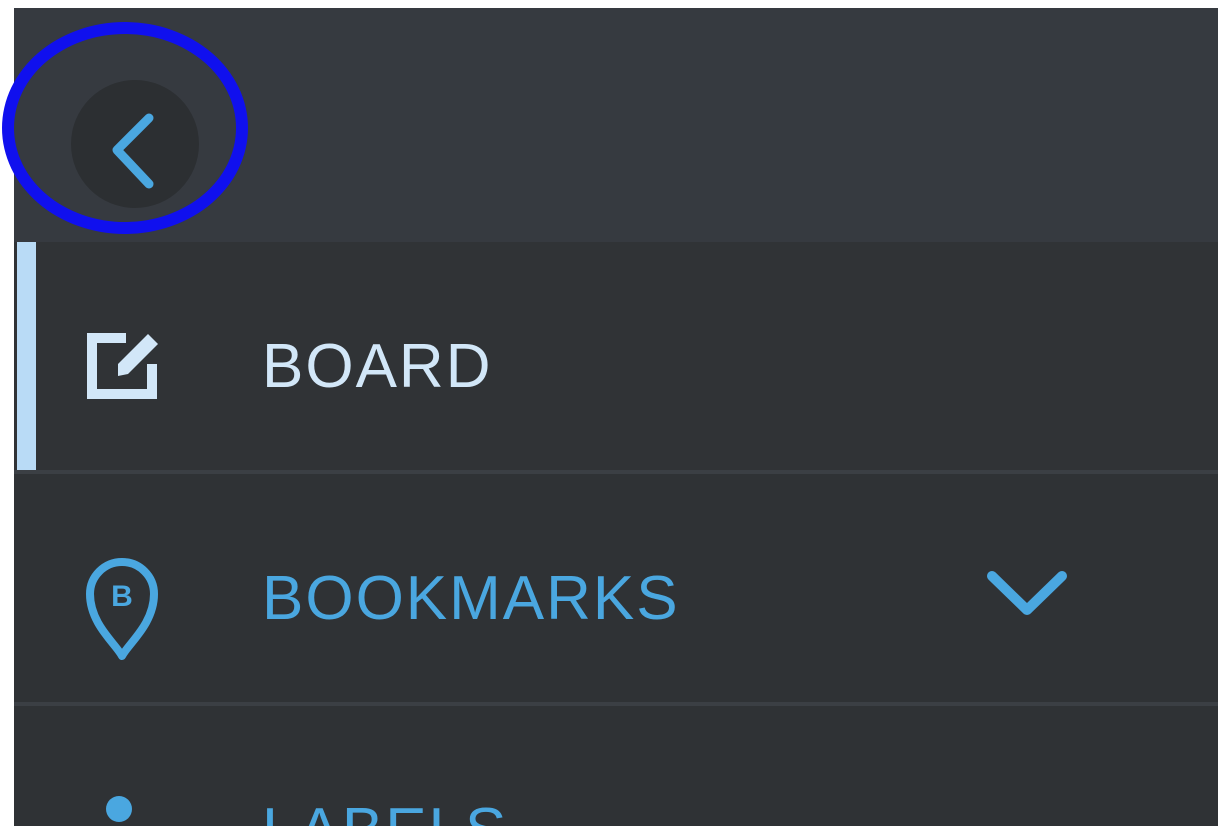 This screenshot has width=1220, height=832. I want to click on nav-item-label-clip: LABELS, so click(462, 809).